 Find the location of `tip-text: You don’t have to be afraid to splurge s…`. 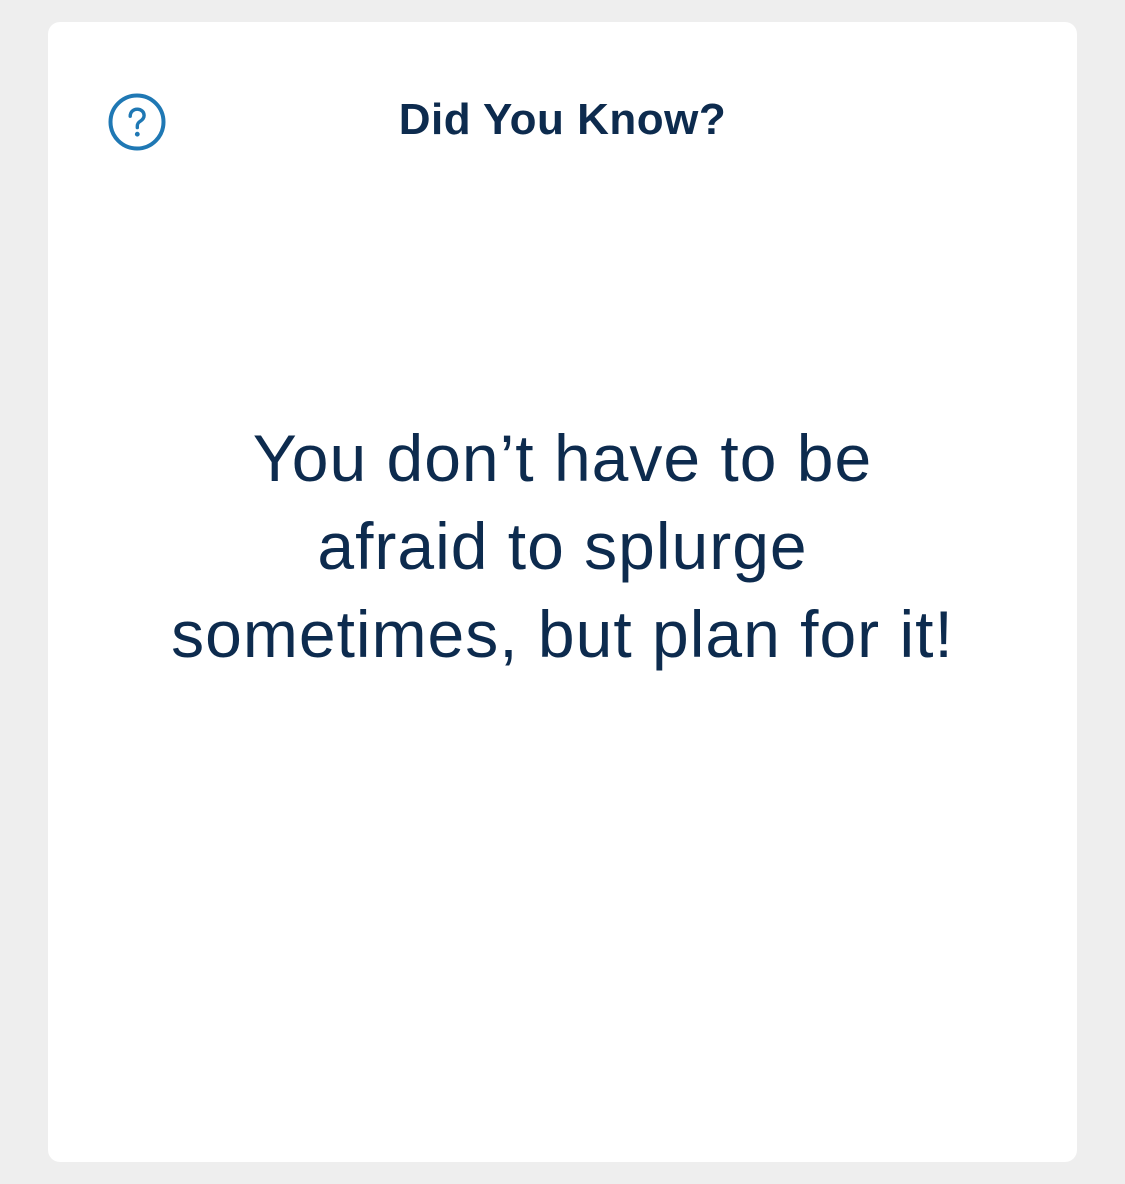

tip-text: You don’t have to be afraid to splurge s… is located at coordinates (562, 546).